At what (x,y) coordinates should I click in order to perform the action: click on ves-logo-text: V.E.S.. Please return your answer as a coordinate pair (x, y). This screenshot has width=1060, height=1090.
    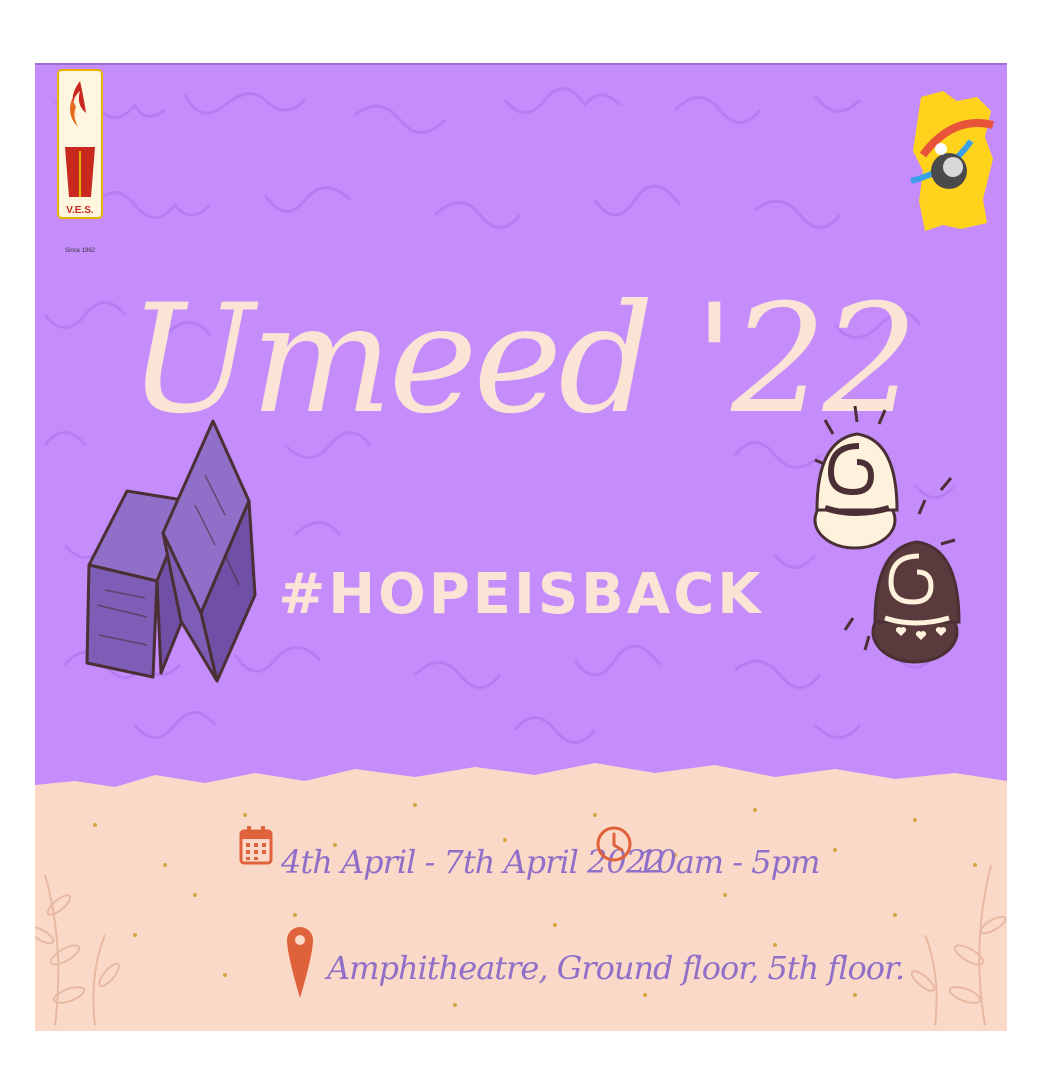
    Looking at the image, I should click on (80, 210).